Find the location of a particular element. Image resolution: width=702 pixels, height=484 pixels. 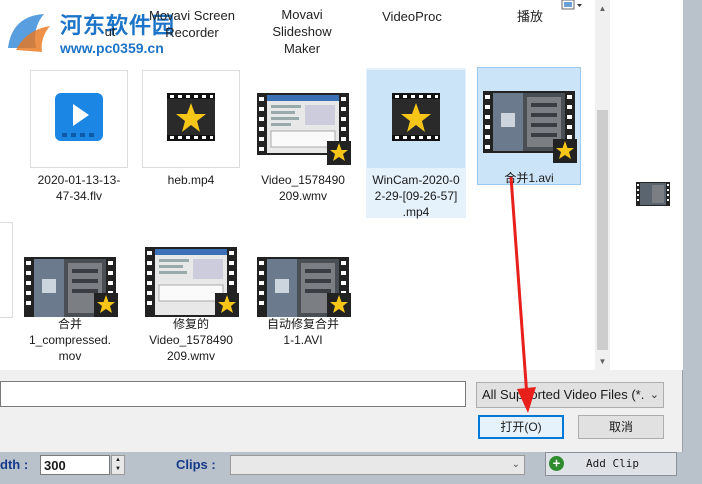

add-clip-label: Add Clip is located at coordinates (612, 463).